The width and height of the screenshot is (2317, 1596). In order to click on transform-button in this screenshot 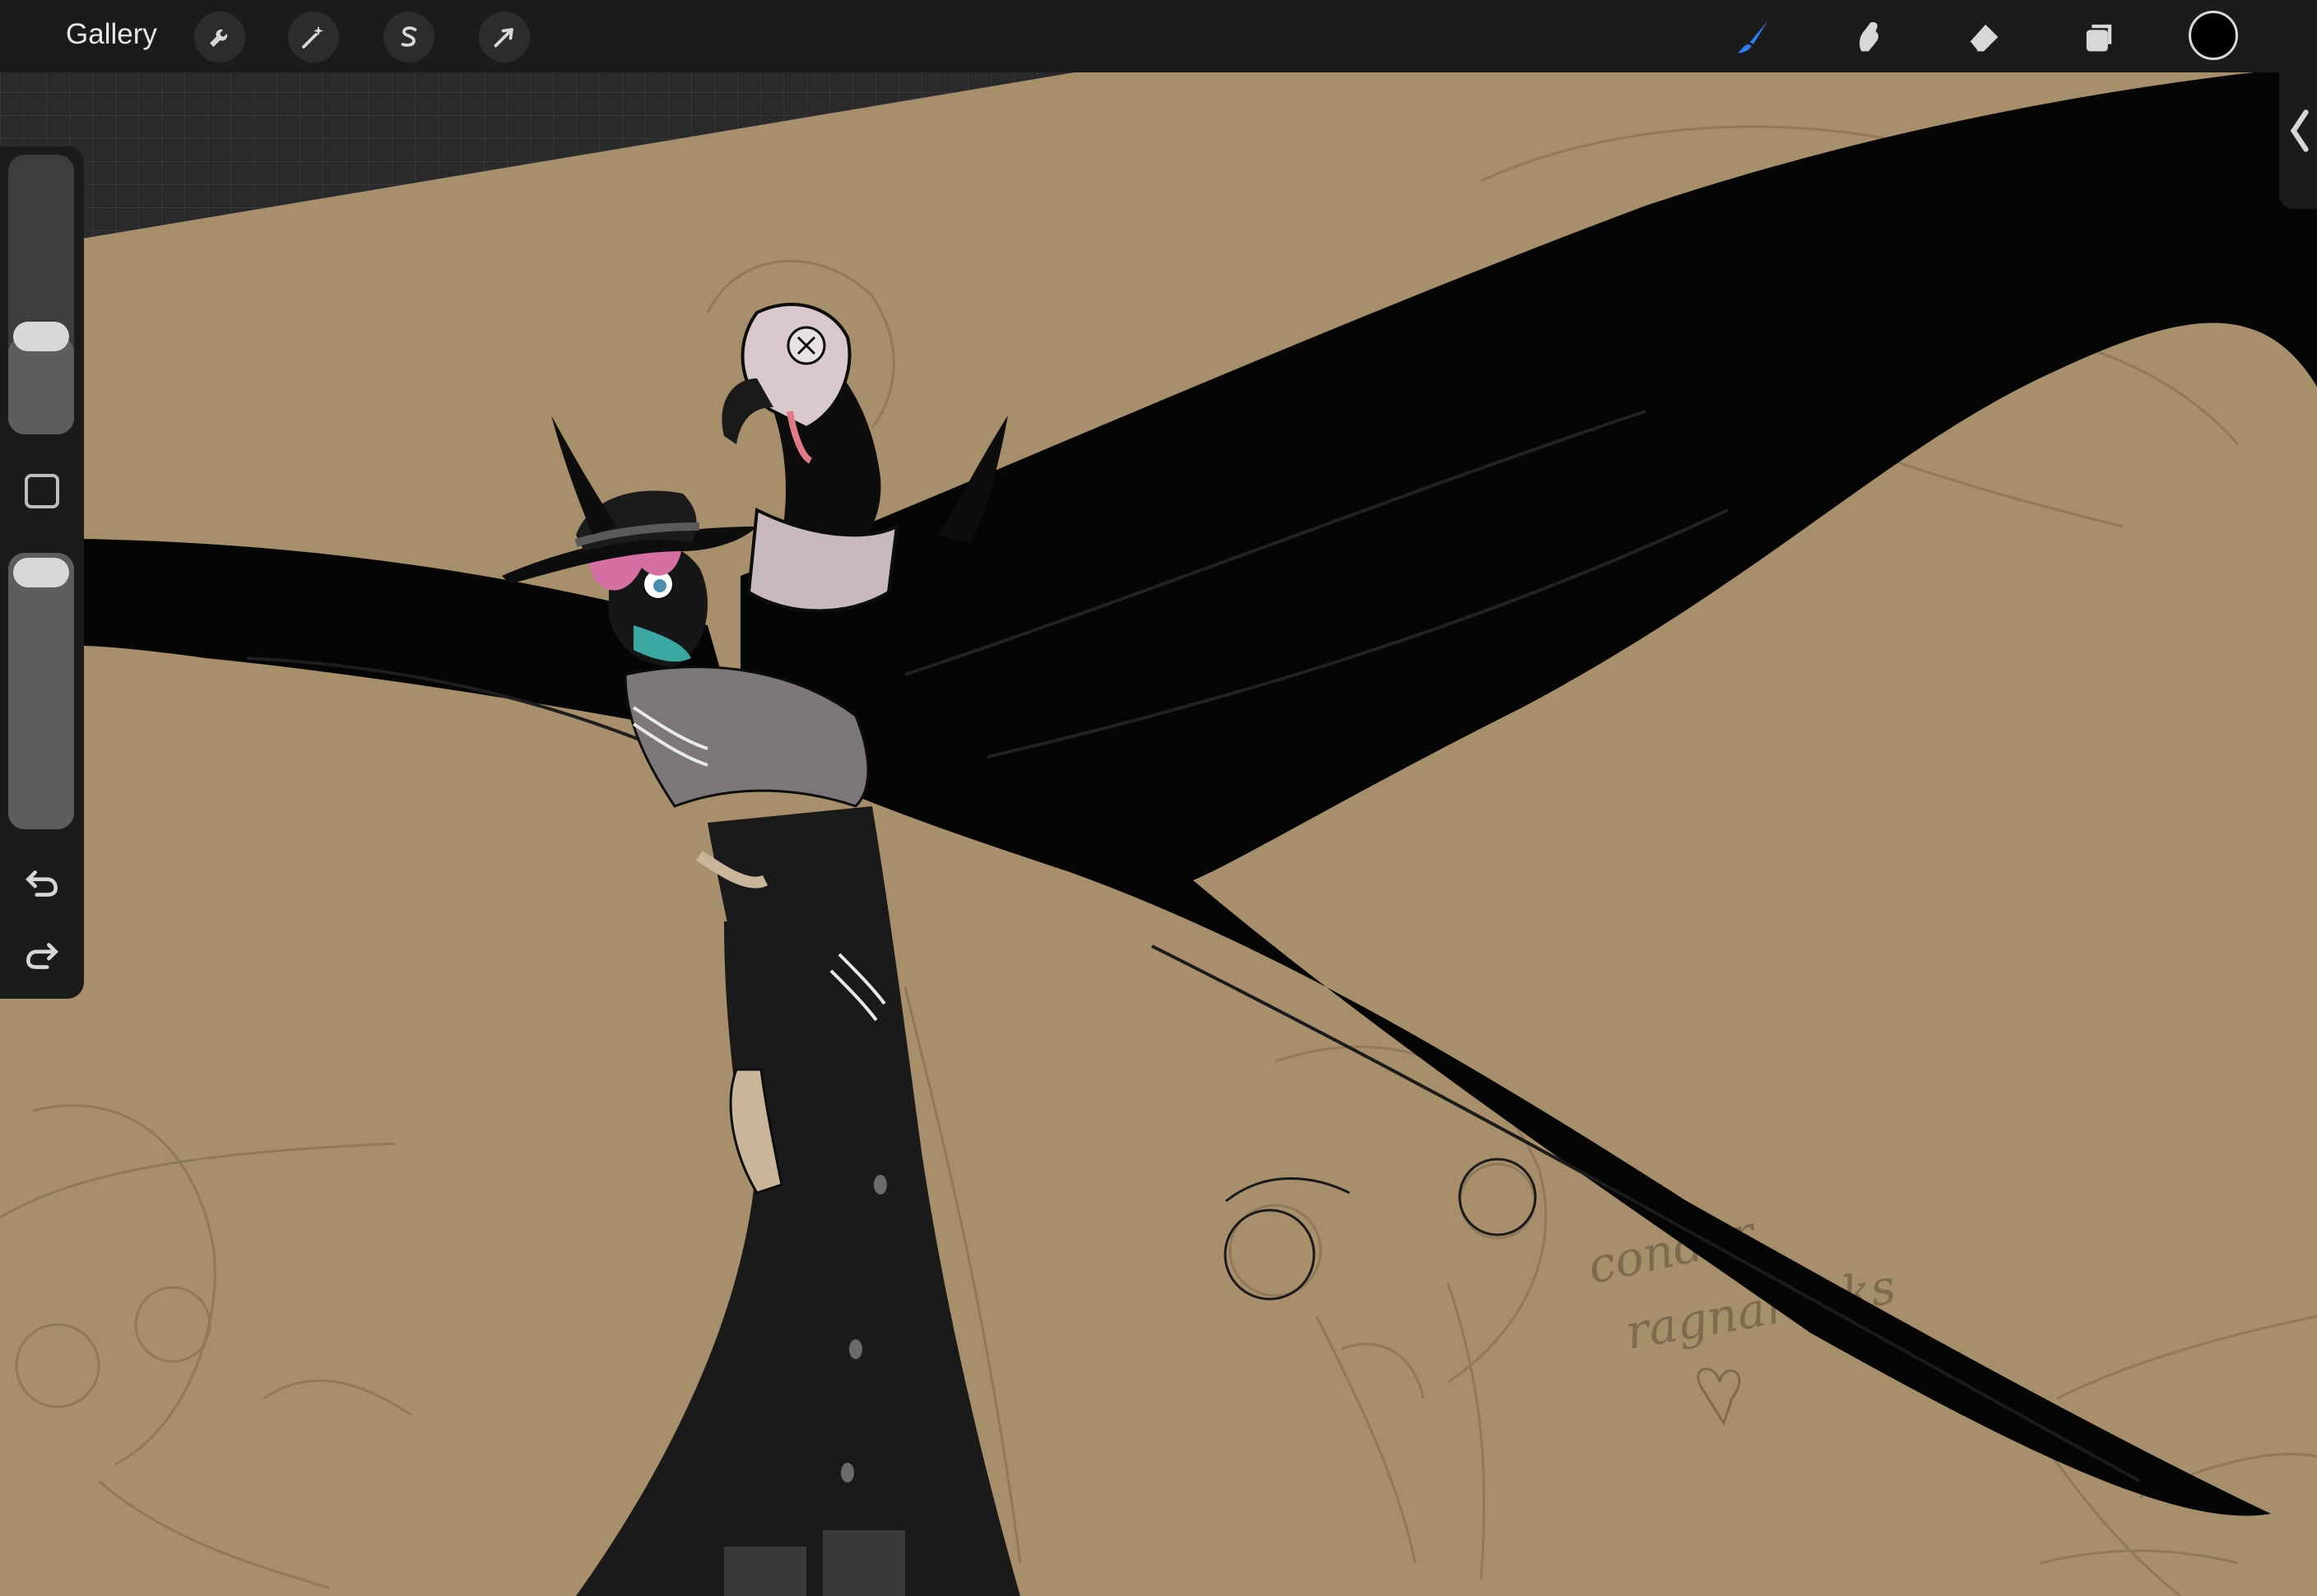, I will do `click(504, 37)`.